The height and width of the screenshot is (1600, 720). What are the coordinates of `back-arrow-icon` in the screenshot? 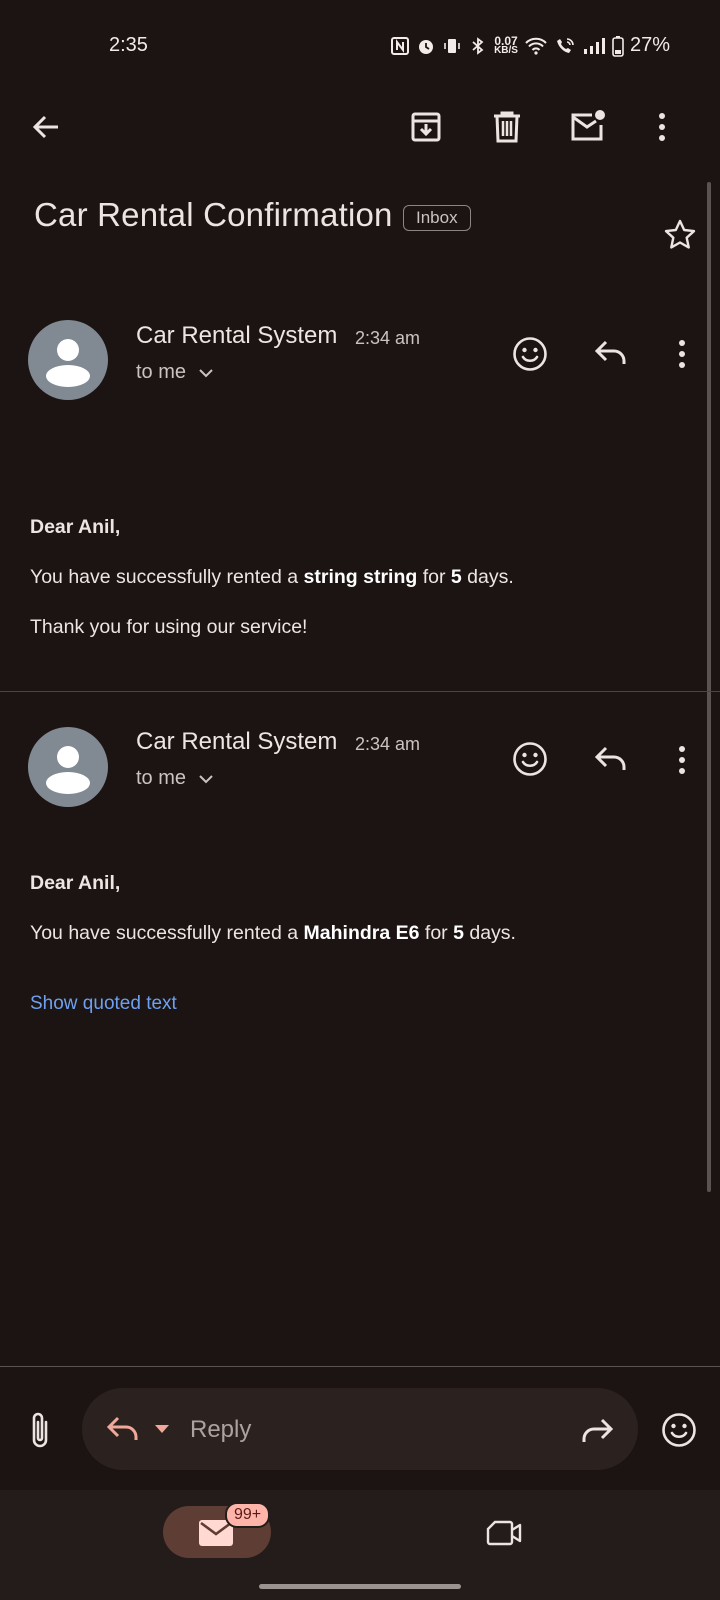 It's located at (46, 127).